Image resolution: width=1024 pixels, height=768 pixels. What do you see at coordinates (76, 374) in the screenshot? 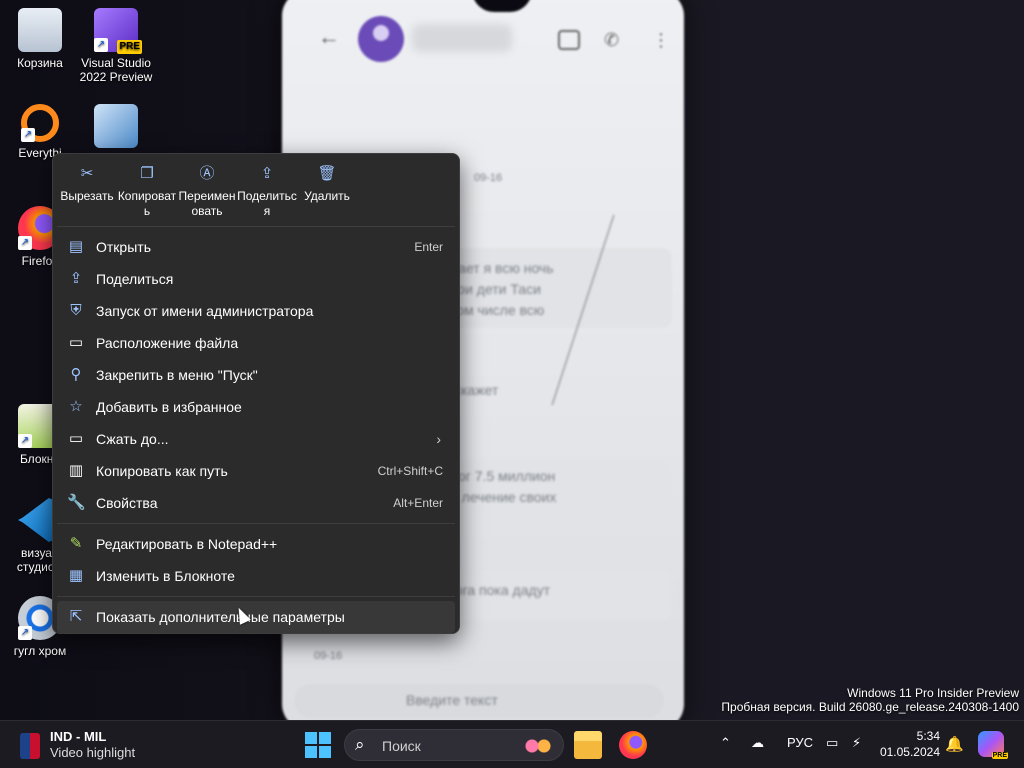
I see `pin-icon: ⚲` at bounding box center [76, 374].